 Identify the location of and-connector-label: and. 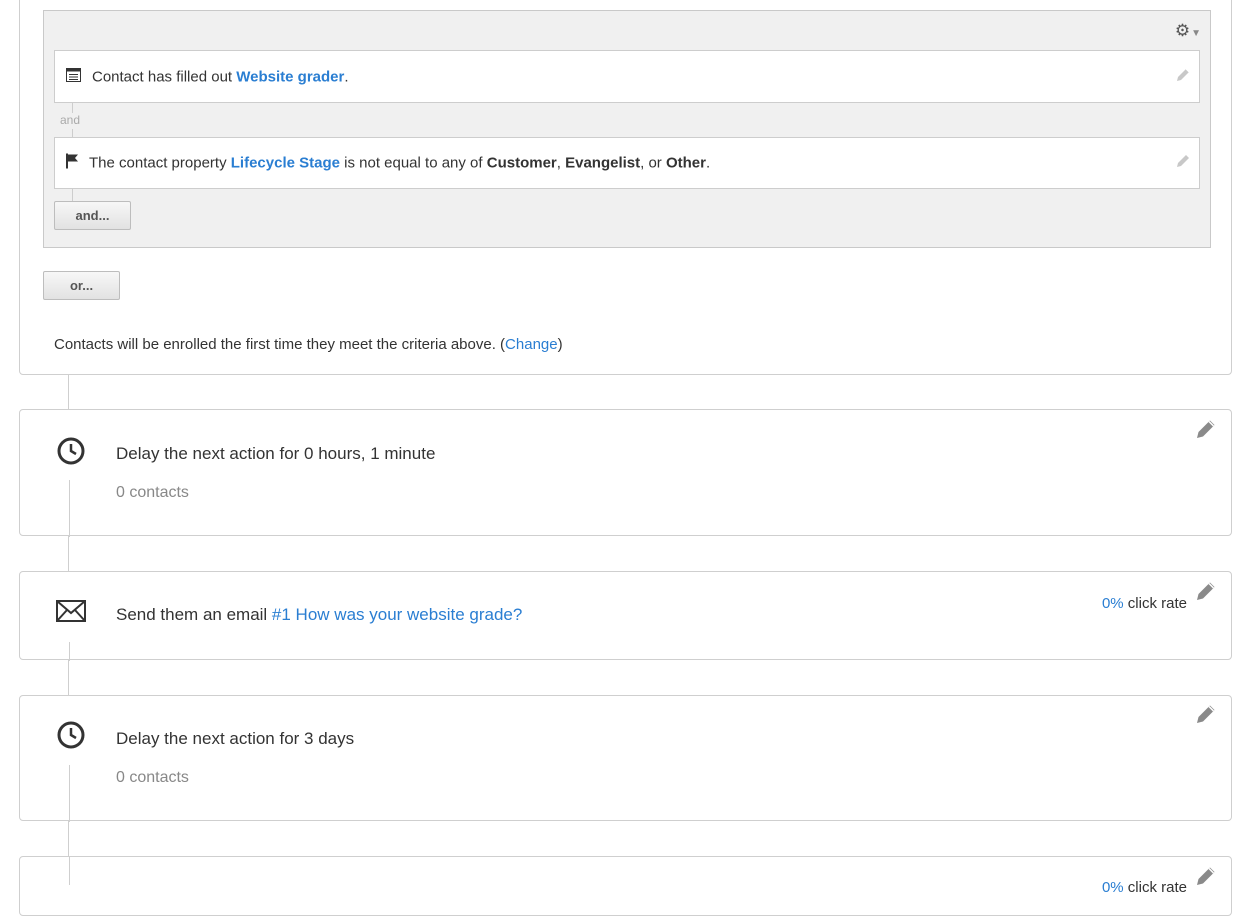
(70, 120).